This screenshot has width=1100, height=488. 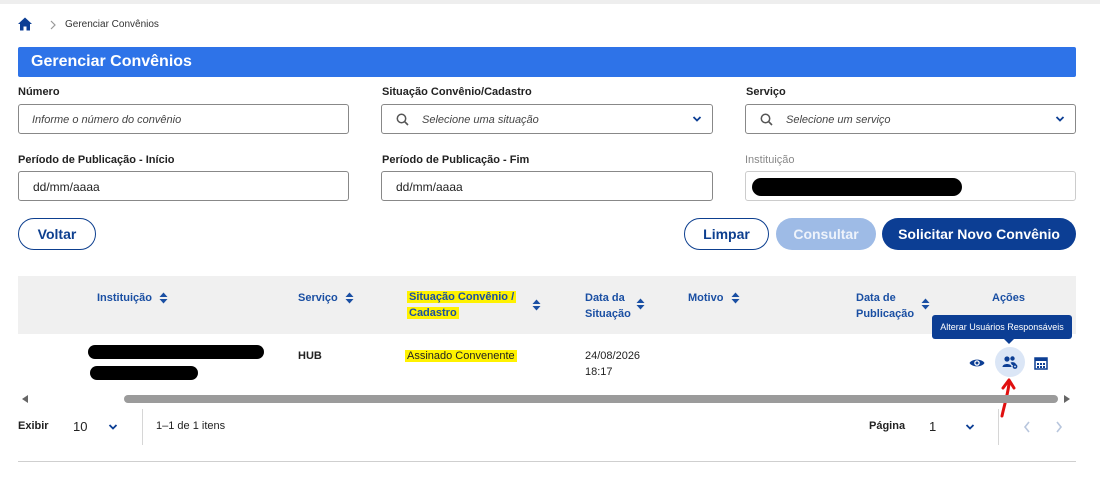 I want to click on cell-situacao: Assinado Convenente, so click(x=461, y=356).